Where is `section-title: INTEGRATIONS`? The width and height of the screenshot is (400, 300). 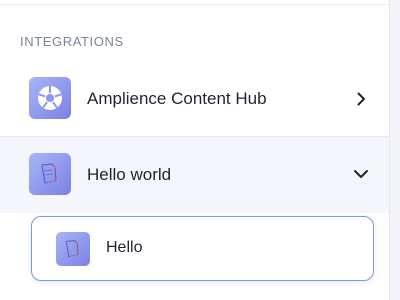
section-title: INTEGRATIONS is located at coordinates (72, 41).